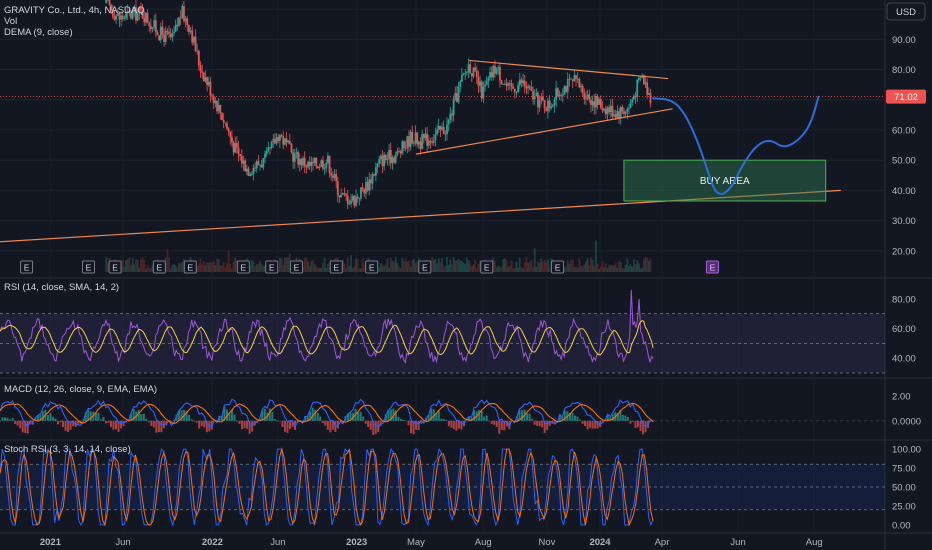 The height and width of the screenshot is (550, 932). What do you see at coordinates (61, 287) in the screenshot?
I see `rsi-title: RSI (14, close, SMA, 14, 2)` at bounding box center [61, 287].